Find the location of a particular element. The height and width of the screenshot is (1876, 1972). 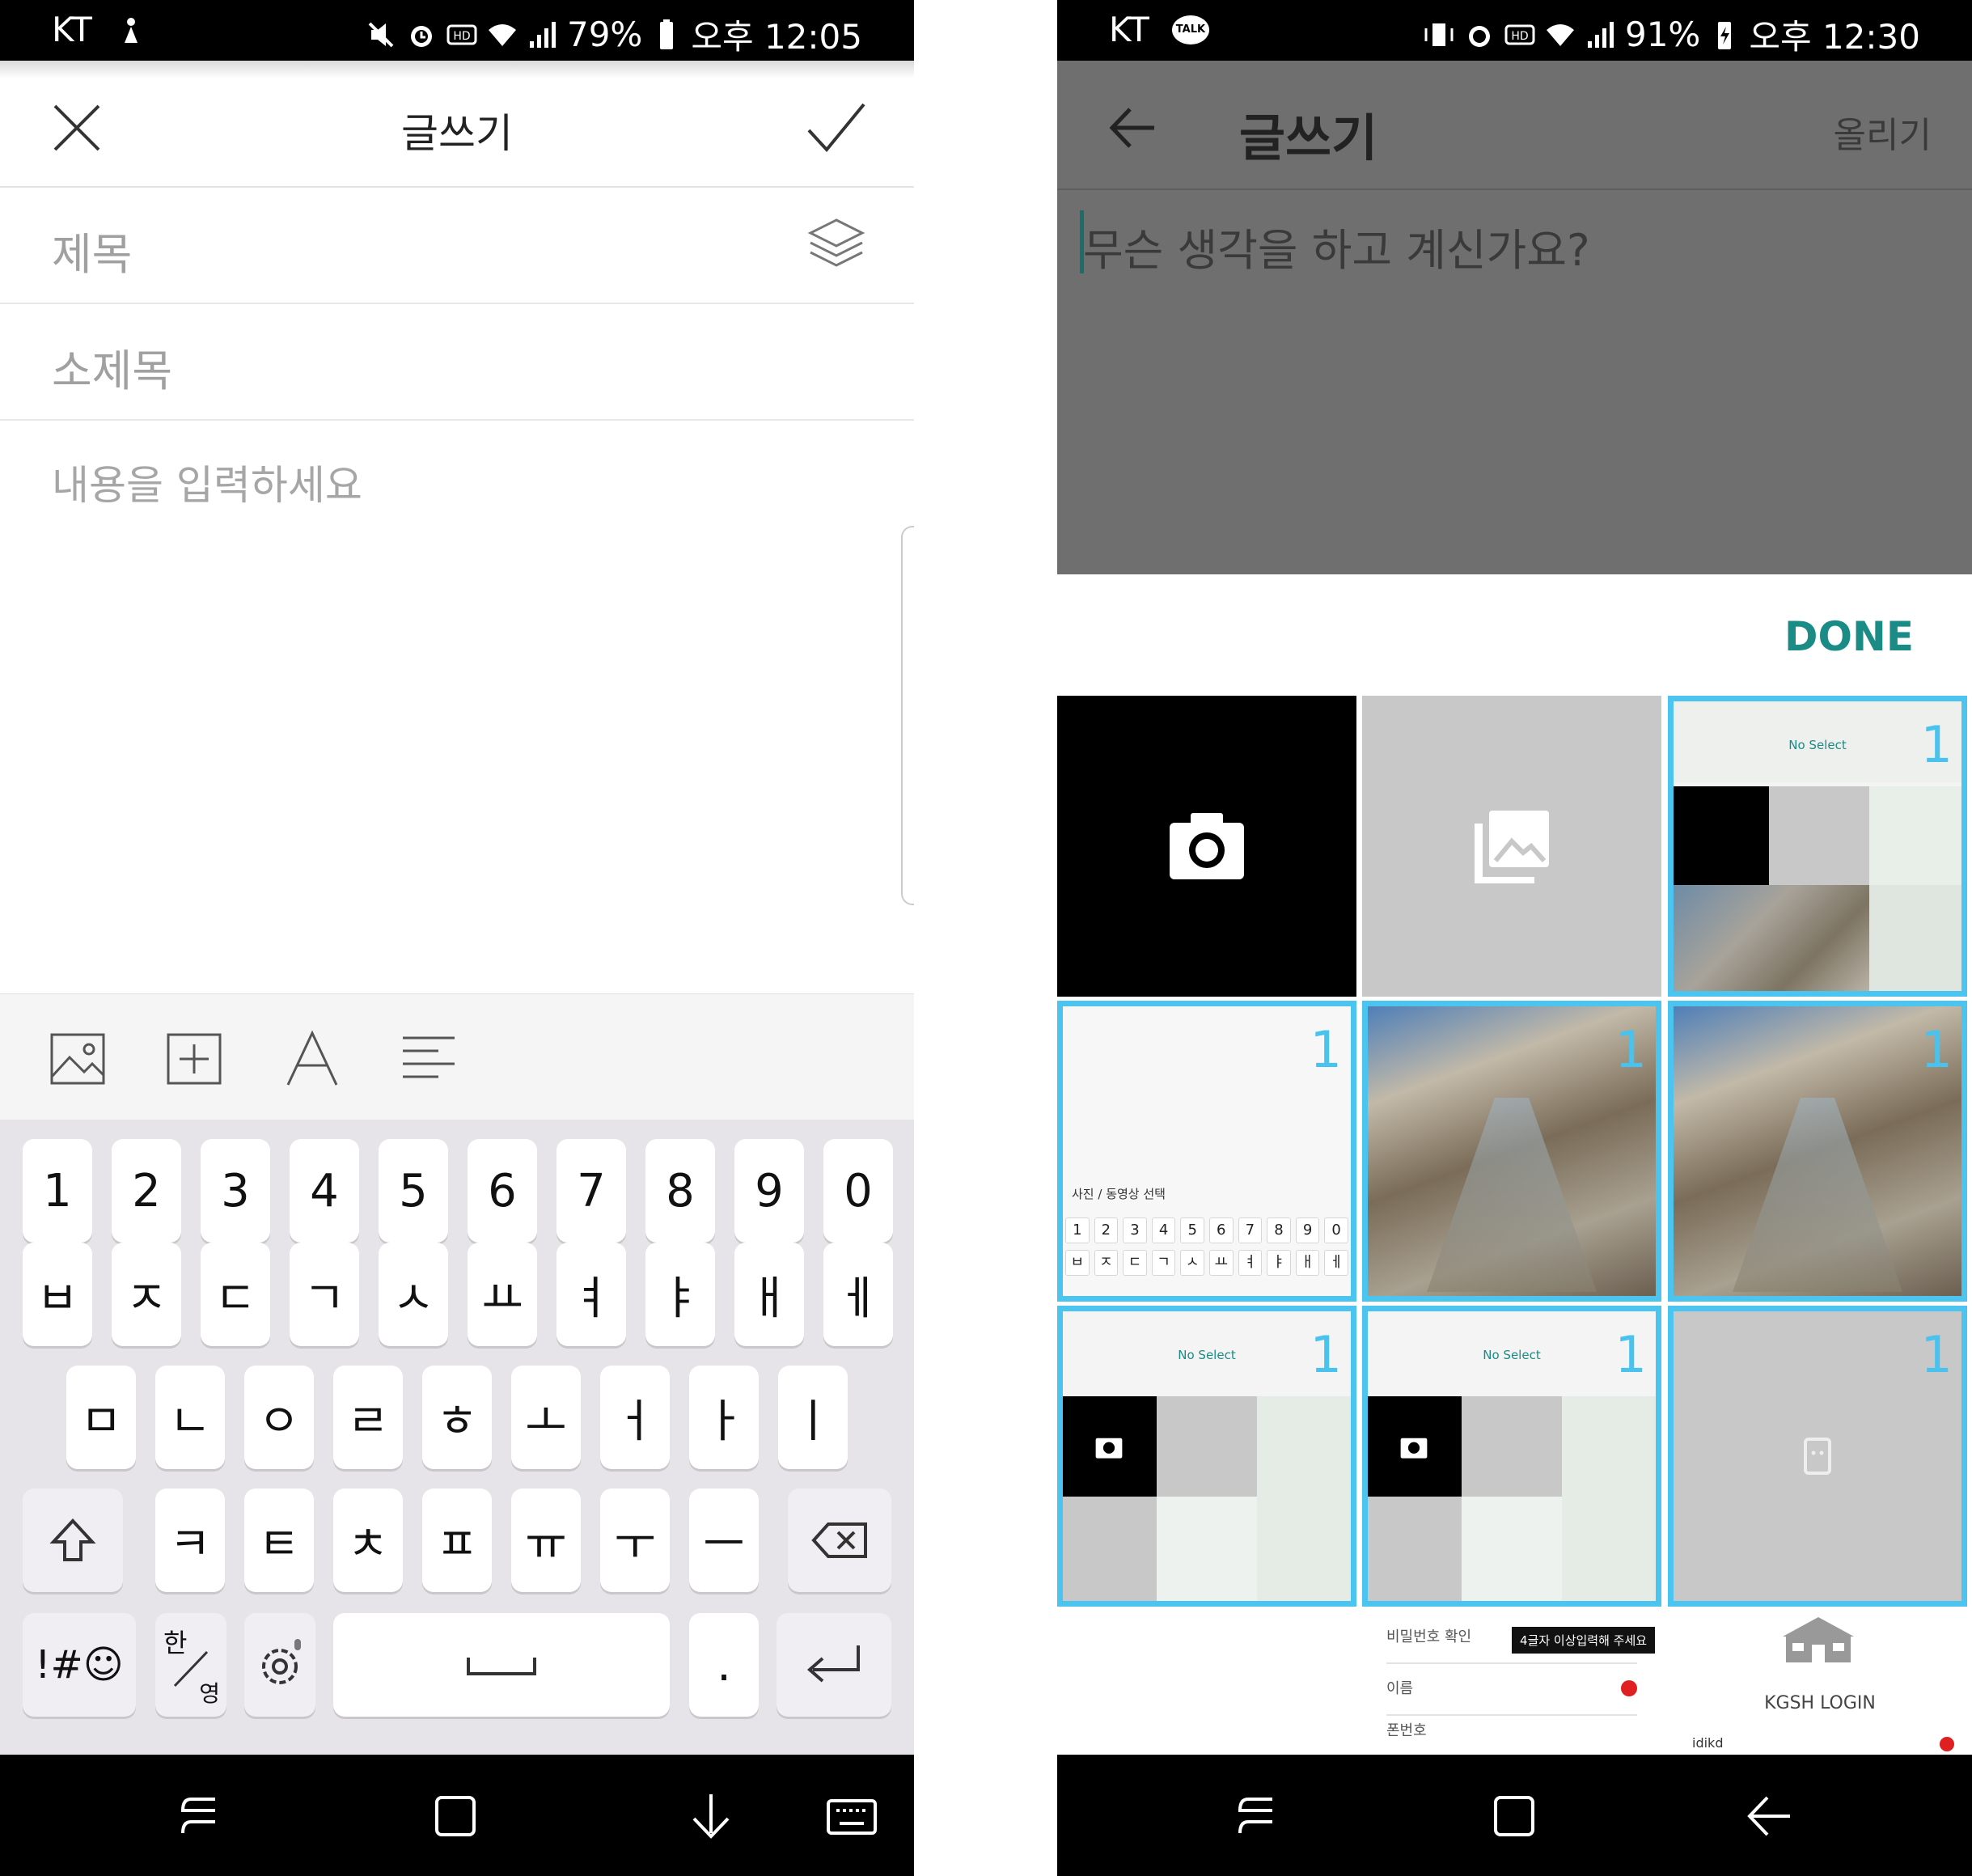

thumbnail-street-photo-2: 1 is located at coordinates (1817, 1151).